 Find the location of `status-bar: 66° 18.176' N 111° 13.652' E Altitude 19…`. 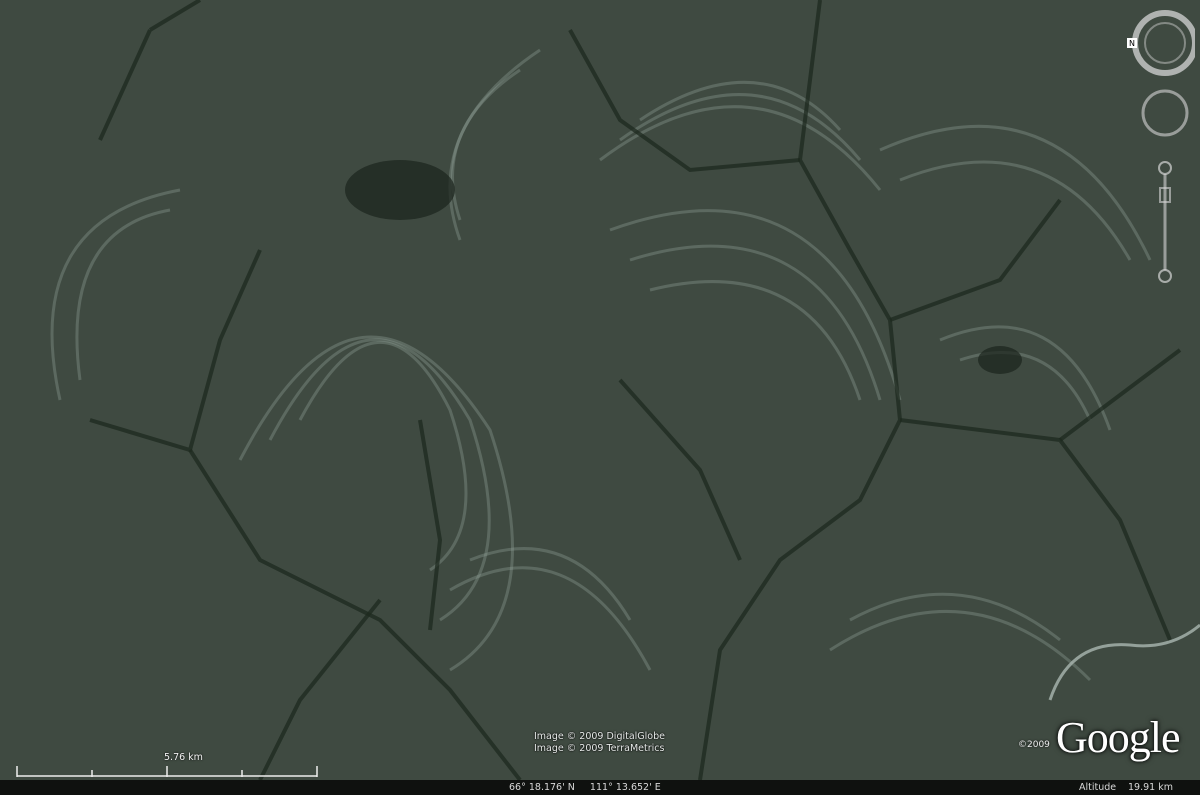

status-bar: 66° 18.176' N 111° 13.652' E Altitude 19… is located at coordinates (600, 787).